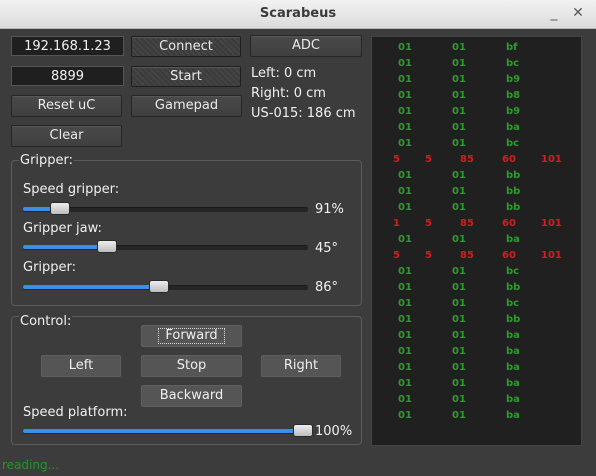 The width and height of the screenshot is (596, 476). I want to click on console-cell: b9, so click(513, 79).